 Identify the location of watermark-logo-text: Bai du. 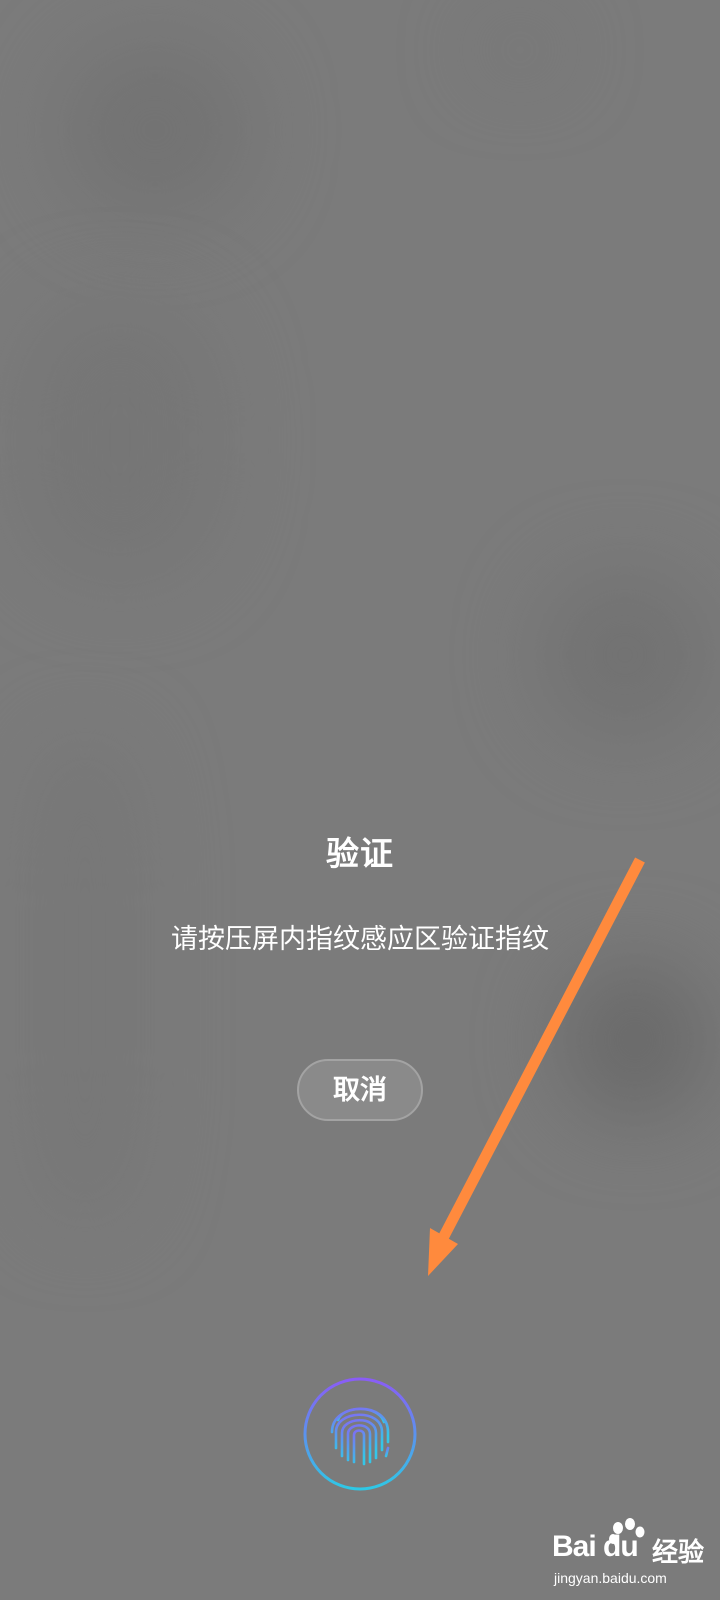
(595, 1546).